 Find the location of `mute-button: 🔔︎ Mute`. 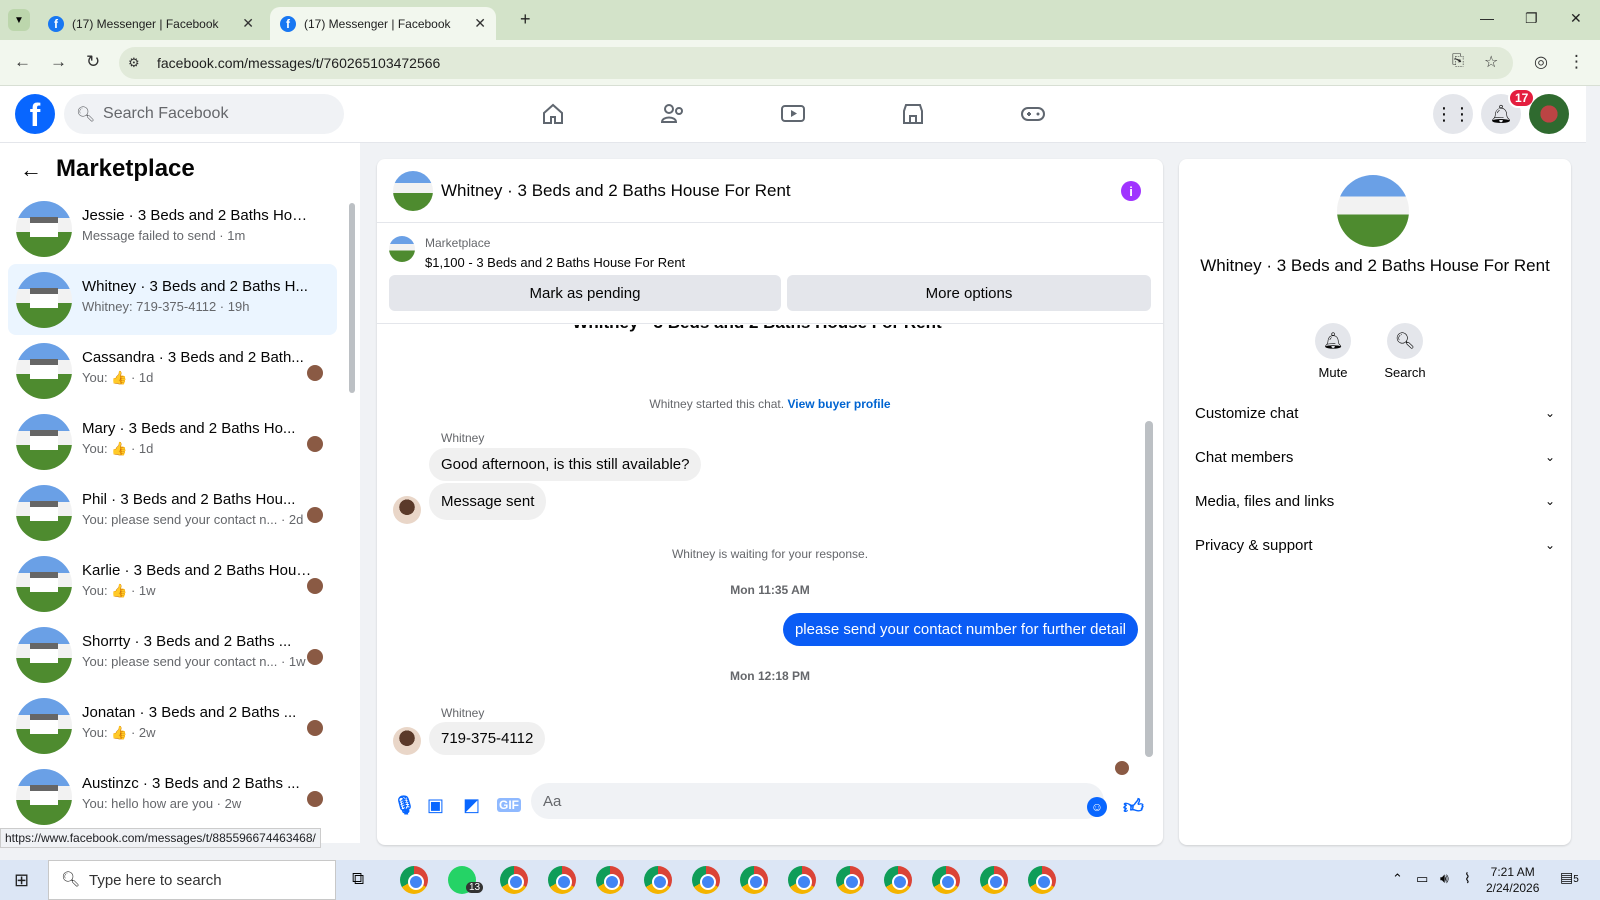

mute-button: 🔔︎ Mute is located at coordinates (1333, 351).